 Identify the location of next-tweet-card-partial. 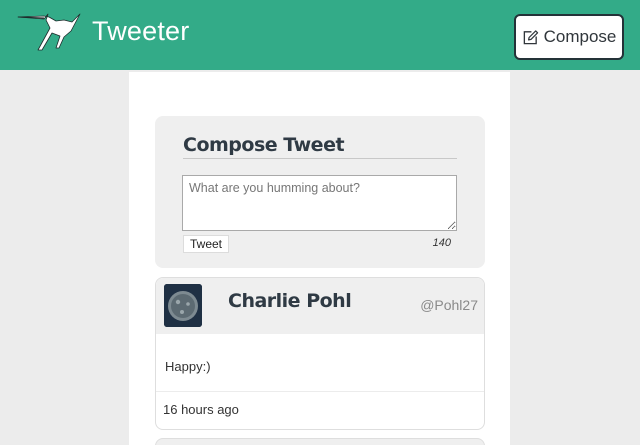
(320, 441).